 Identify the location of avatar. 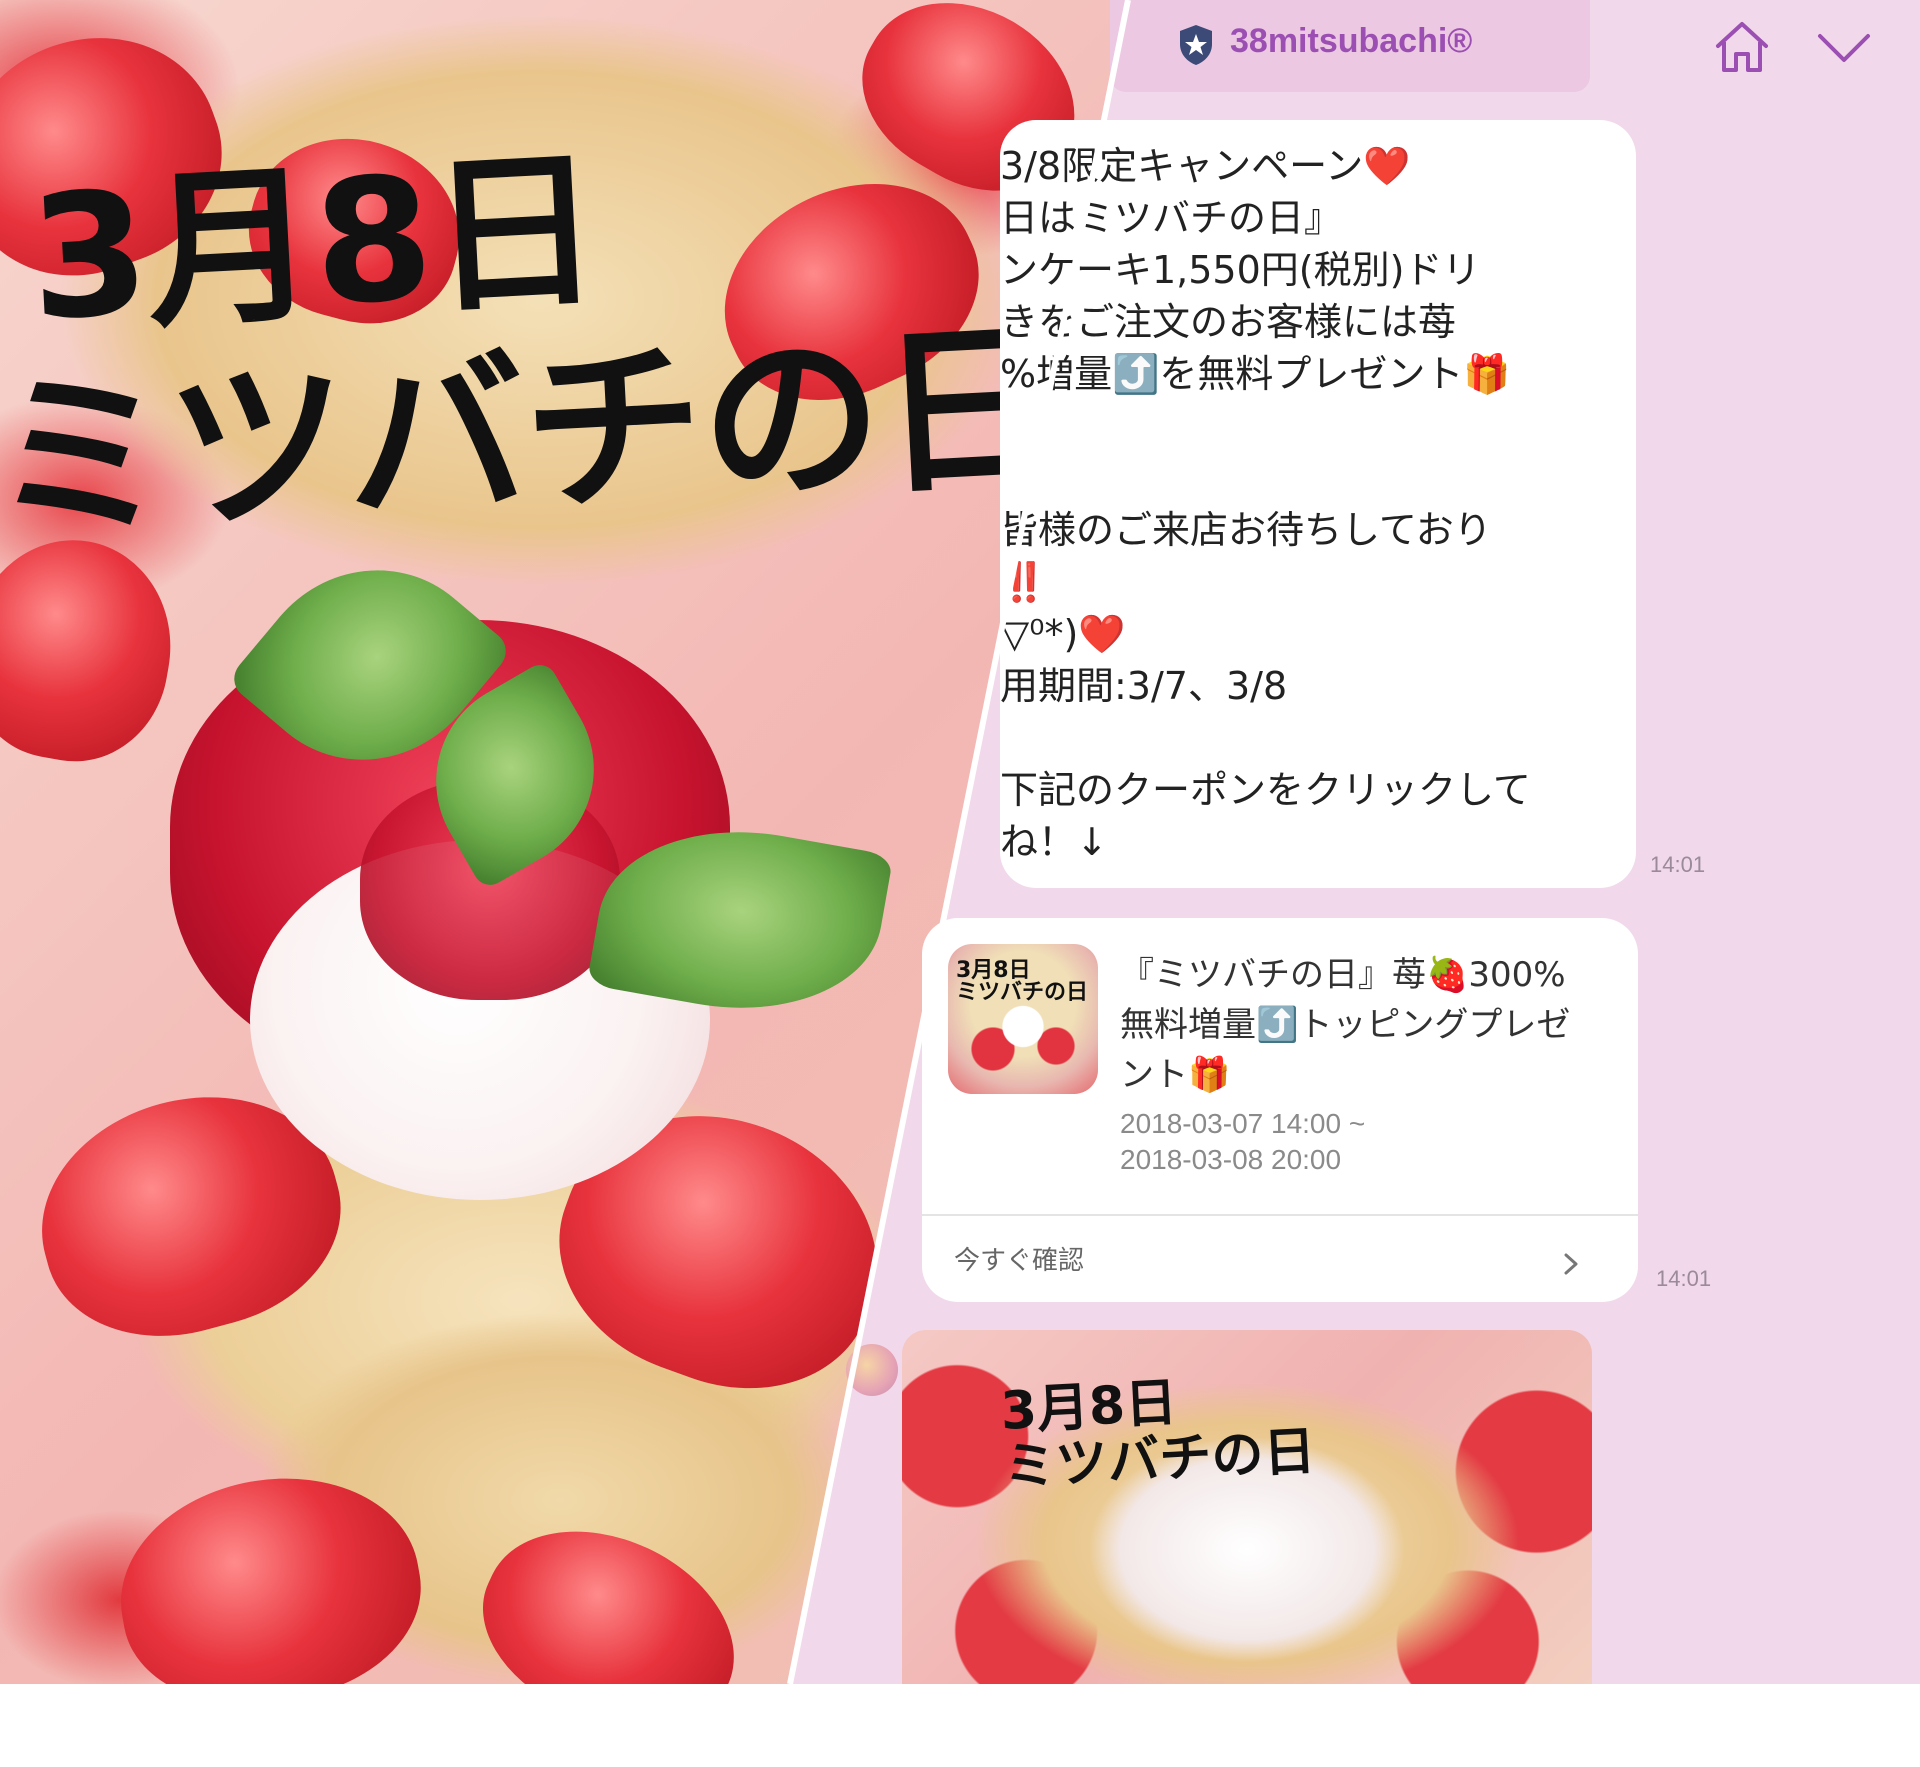
(872, 1370).